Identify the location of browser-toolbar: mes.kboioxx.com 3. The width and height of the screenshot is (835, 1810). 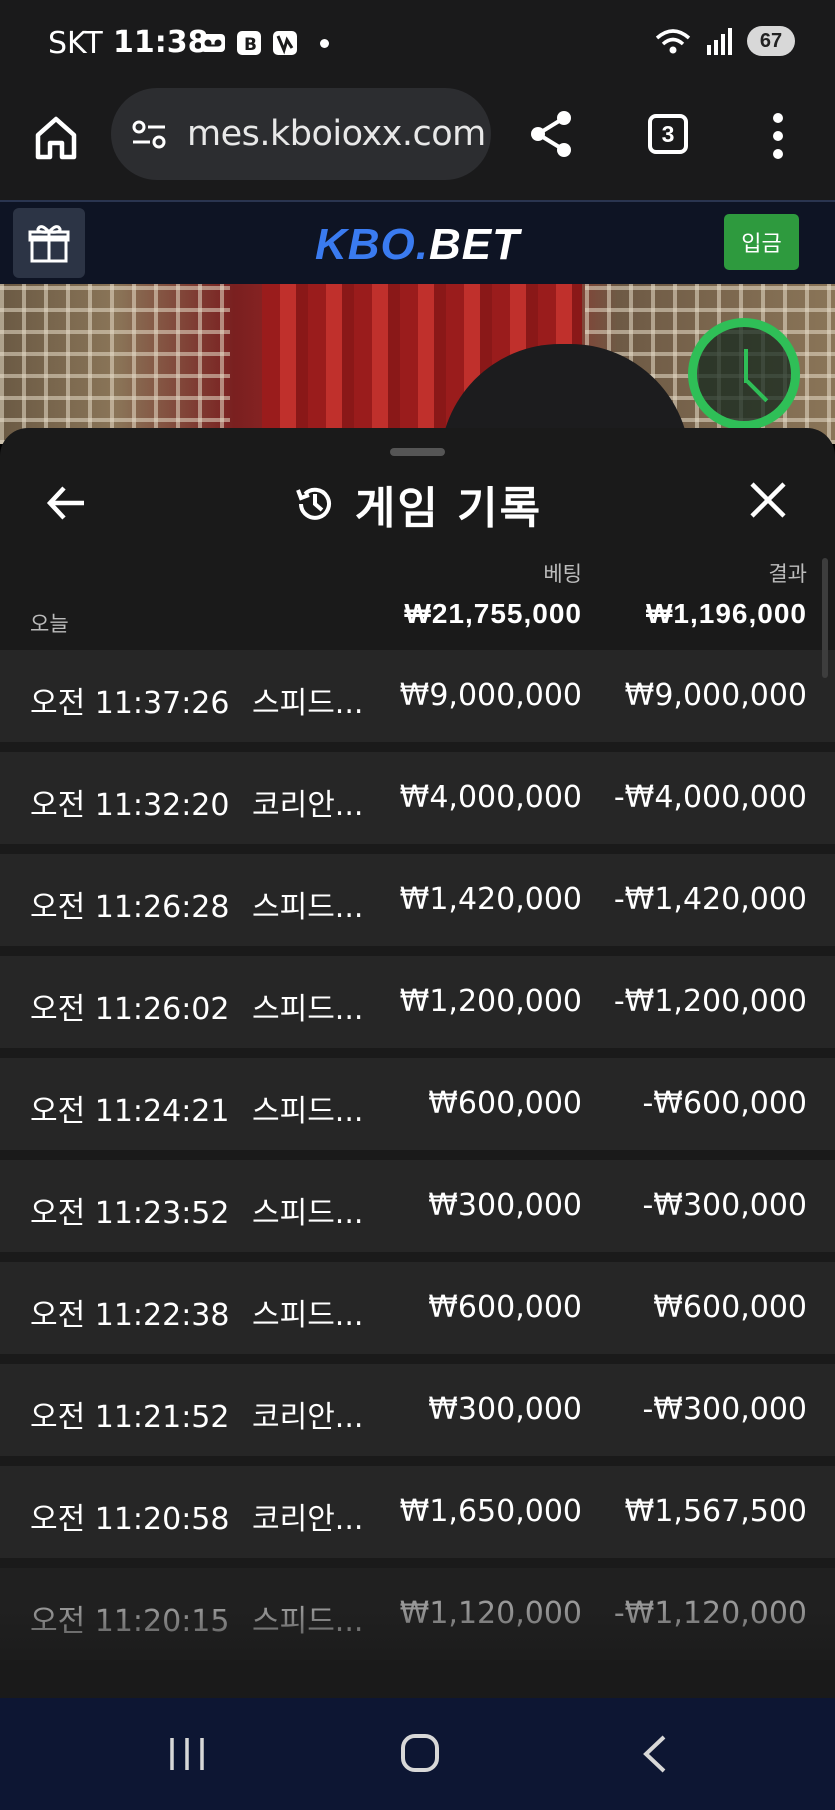
(417, 143).